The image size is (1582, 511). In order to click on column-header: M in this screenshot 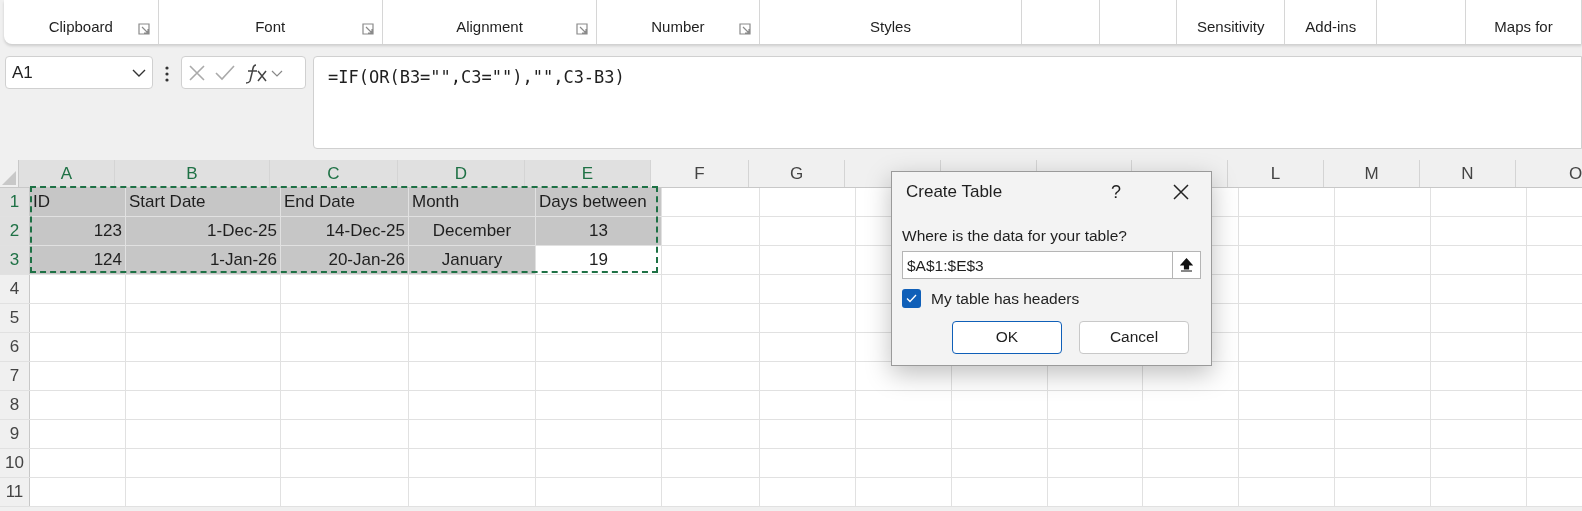, I will do `click(1371, 173)`.